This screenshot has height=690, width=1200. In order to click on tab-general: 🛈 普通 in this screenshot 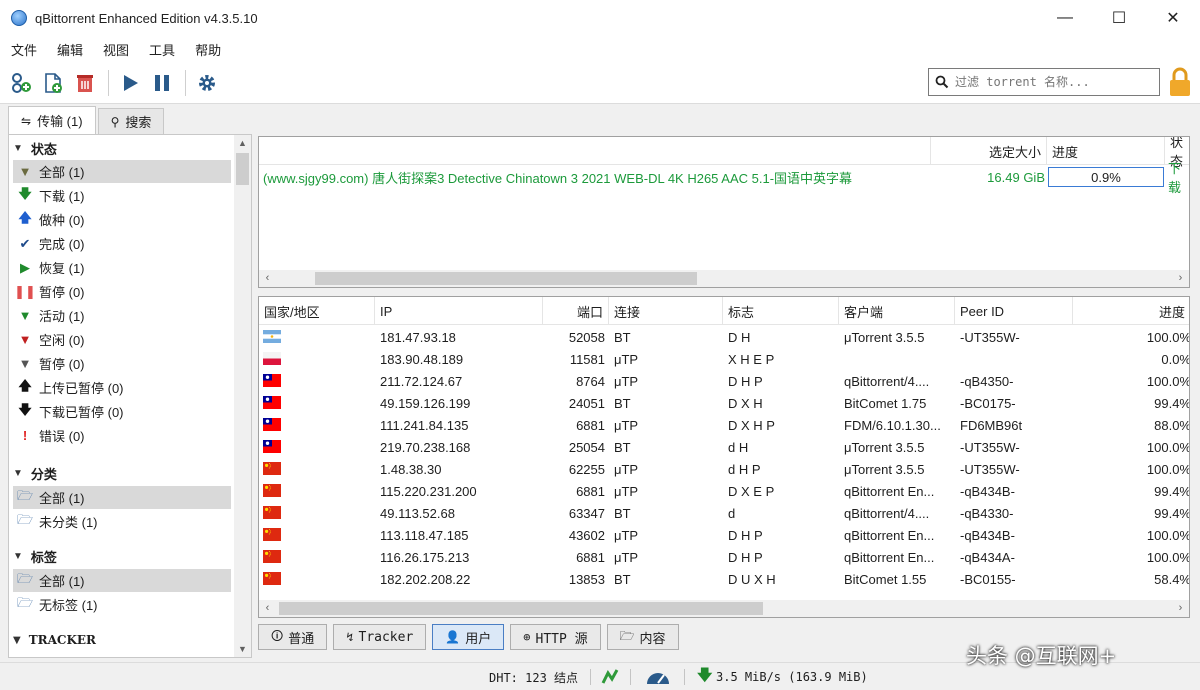, I will do `click(293, 637)`.